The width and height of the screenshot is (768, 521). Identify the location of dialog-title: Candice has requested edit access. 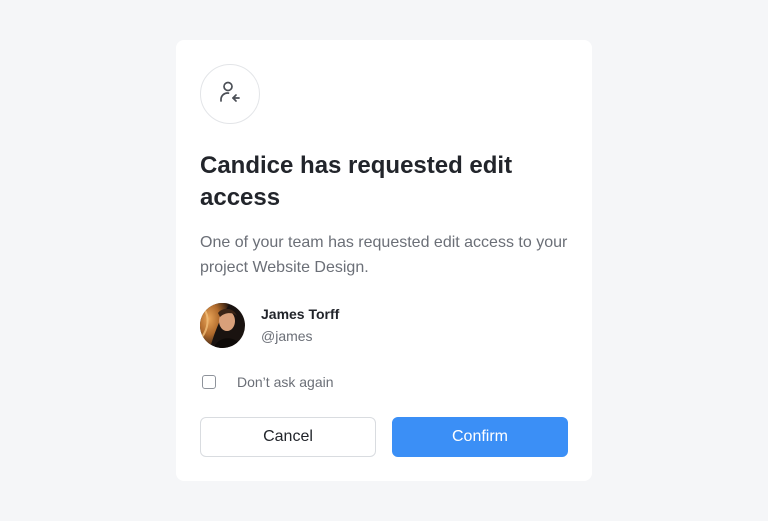
(356, 181).